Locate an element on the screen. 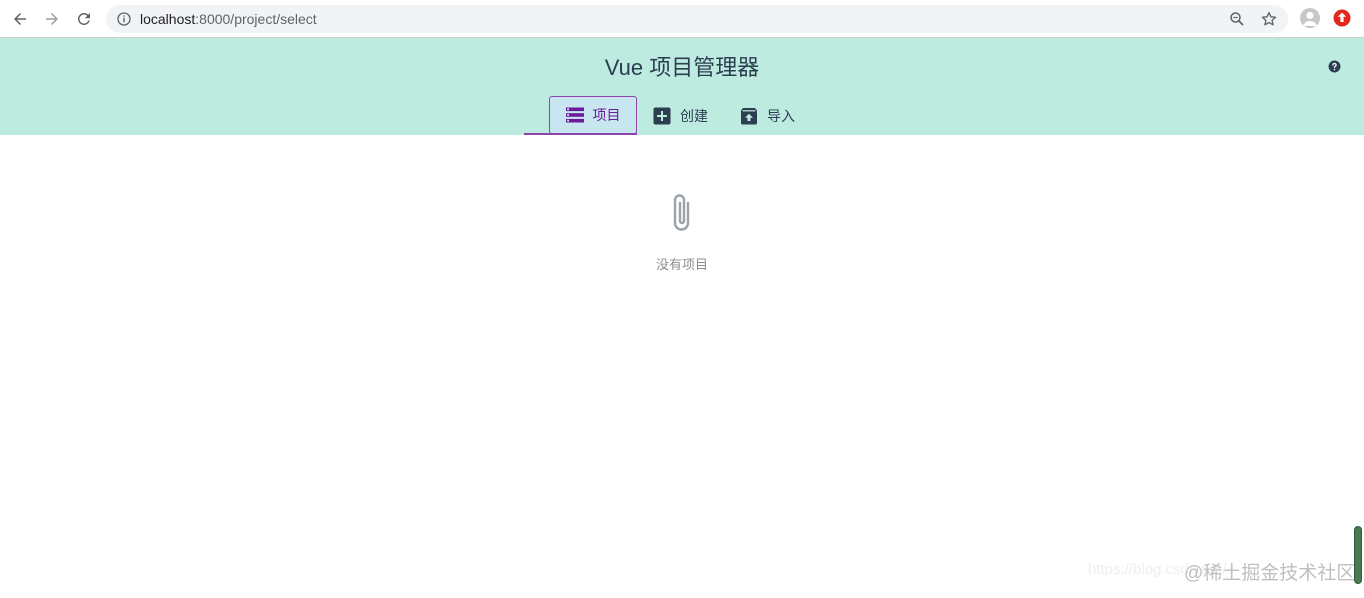 This screenshot has height=598, width=1364. empty-state: 没有项目 is located at coordinates (682, 232).